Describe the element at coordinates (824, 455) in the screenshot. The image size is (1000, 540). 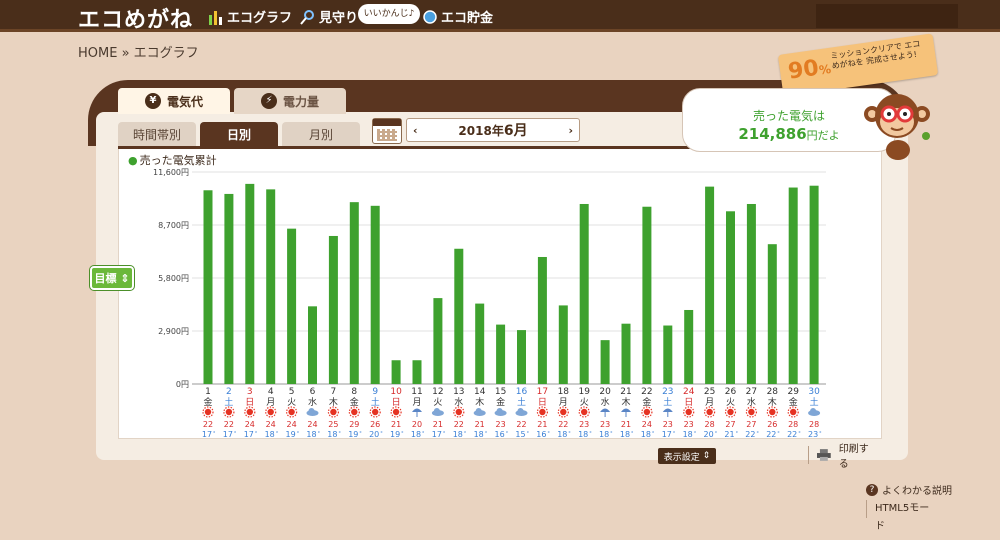
I see `printer-icon` at that location.